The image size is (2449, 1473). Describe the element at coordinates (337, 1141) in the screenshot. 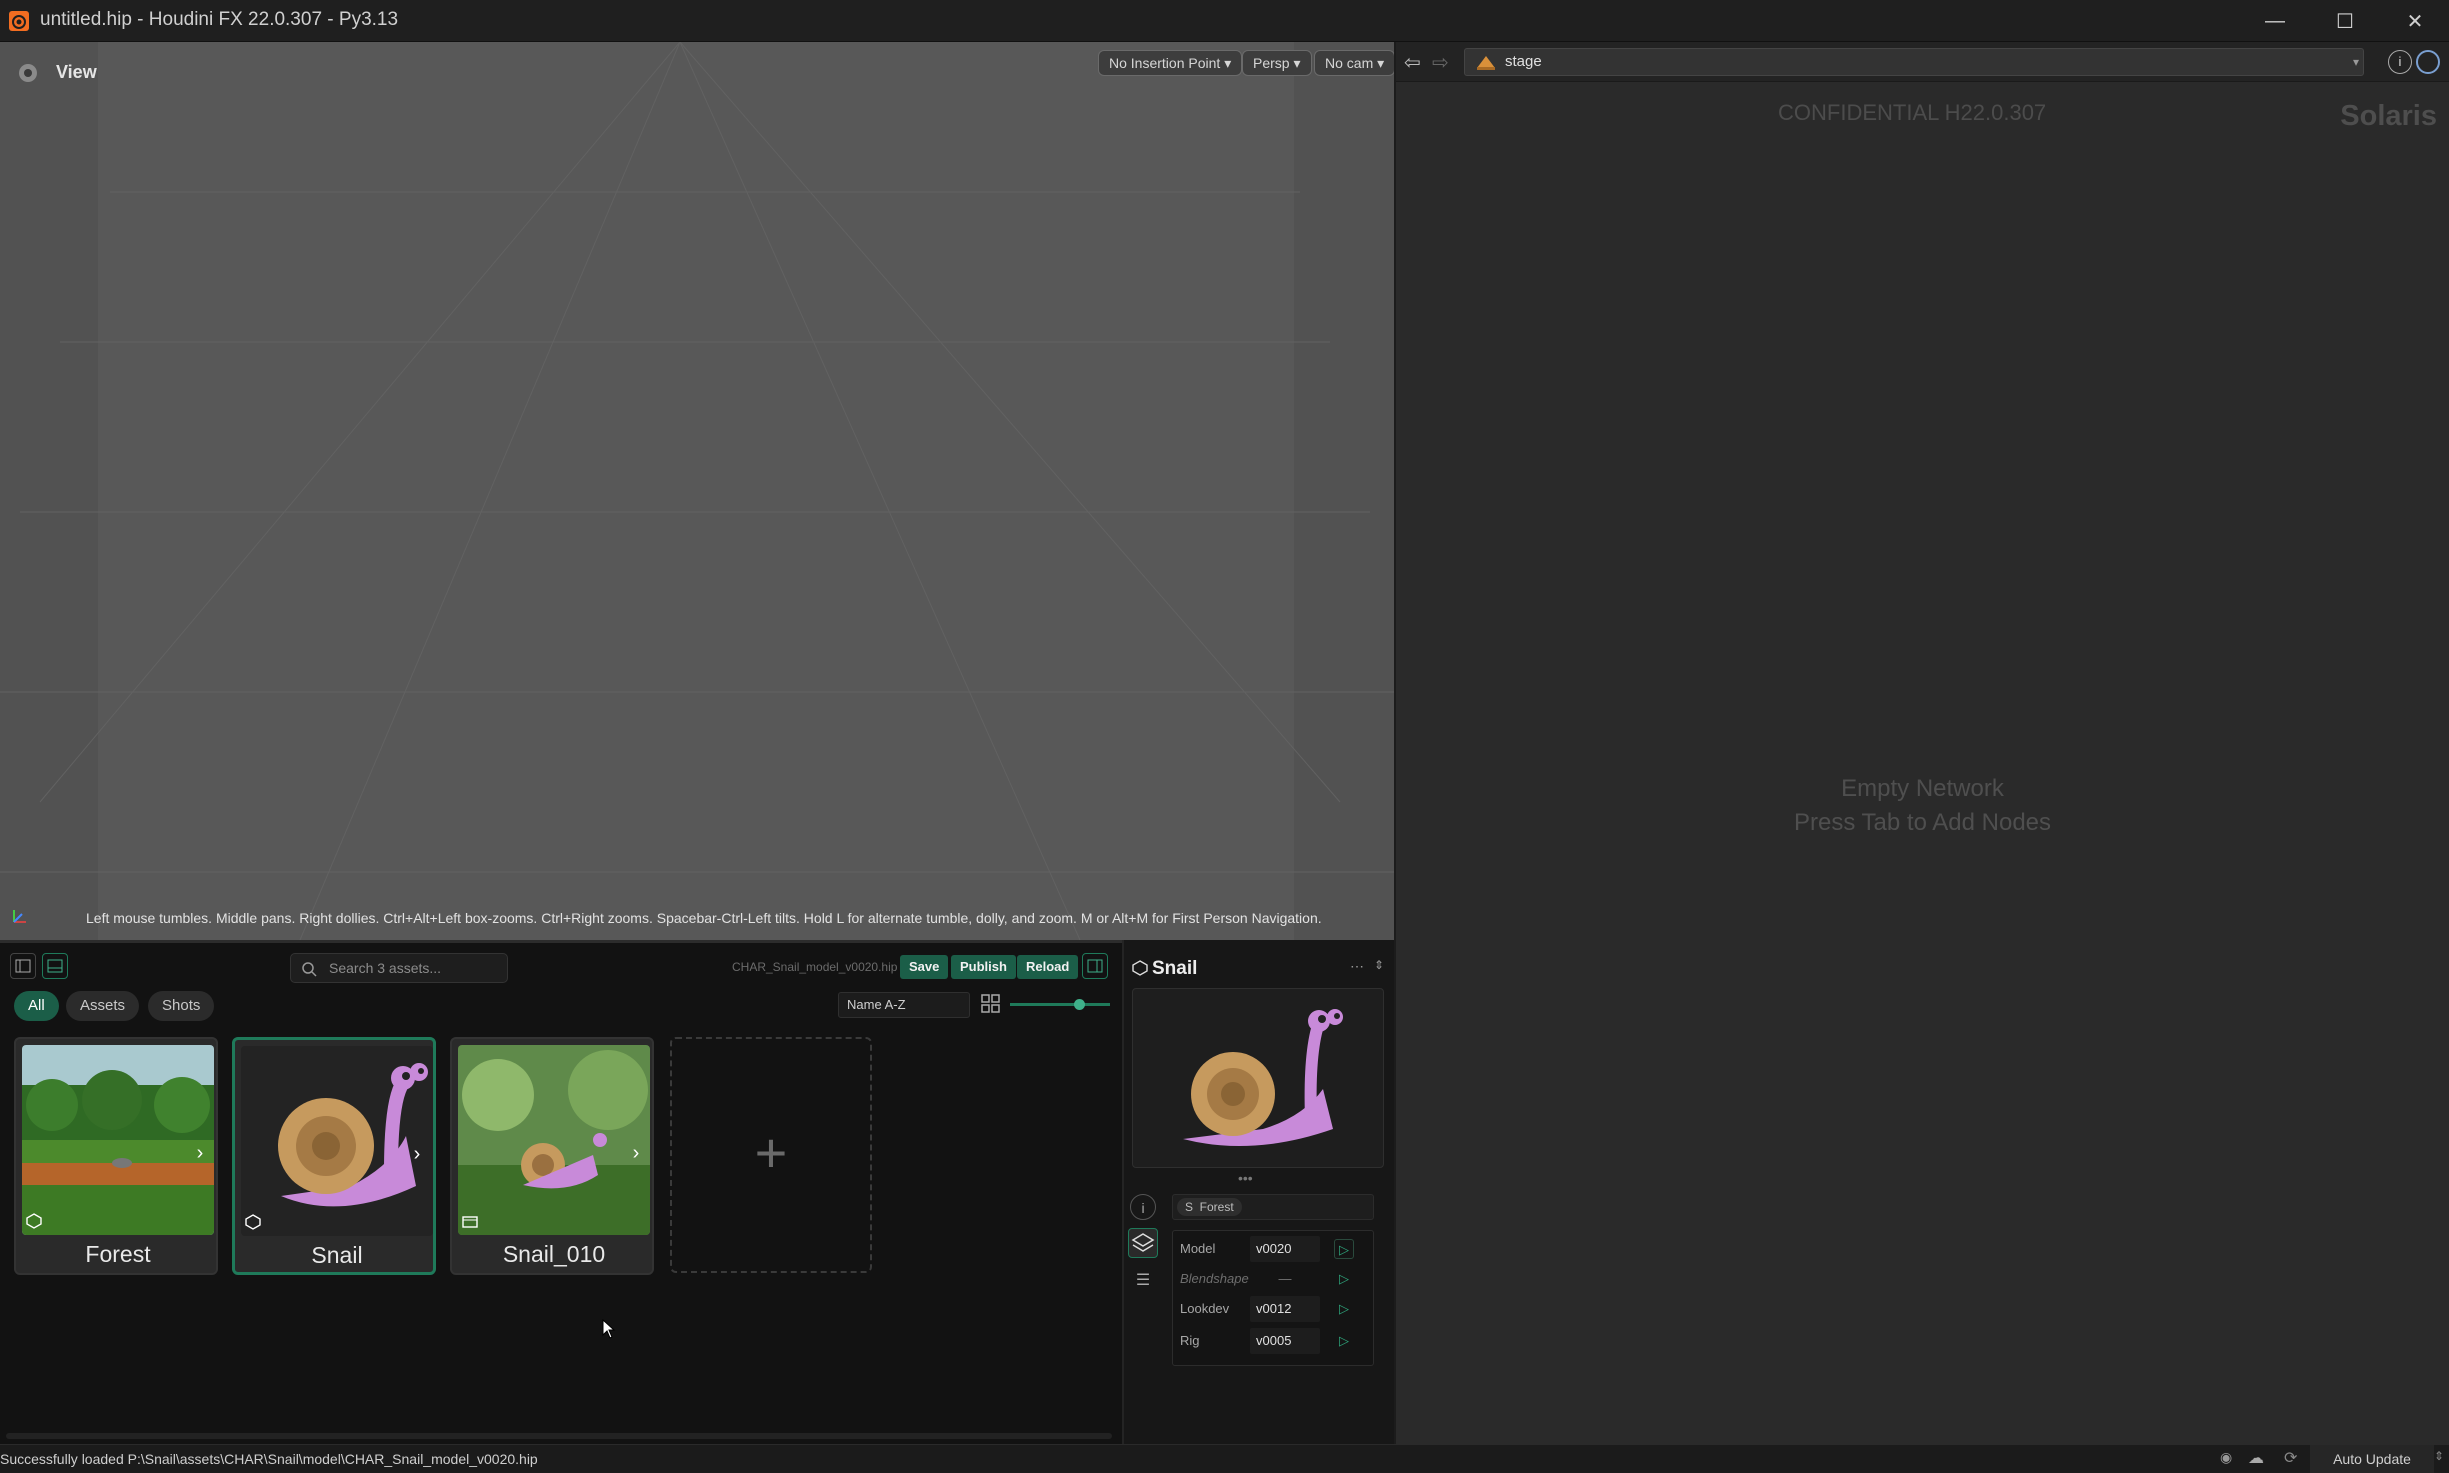

I see `snail-thumbnail` at that location.